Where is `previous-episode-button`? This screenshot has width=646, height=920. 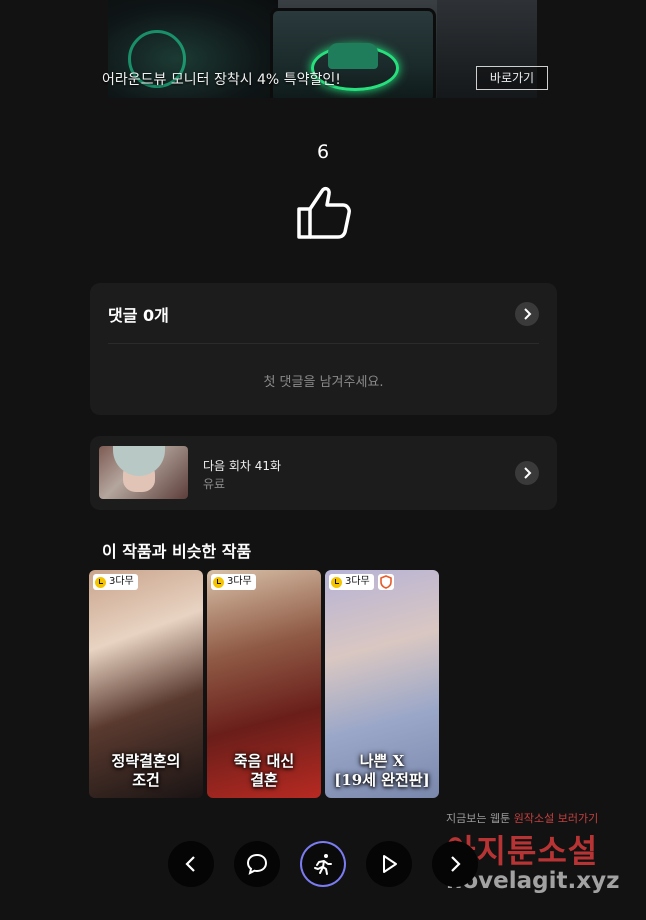
previous-episode-button is located at coordinates (191, 864).